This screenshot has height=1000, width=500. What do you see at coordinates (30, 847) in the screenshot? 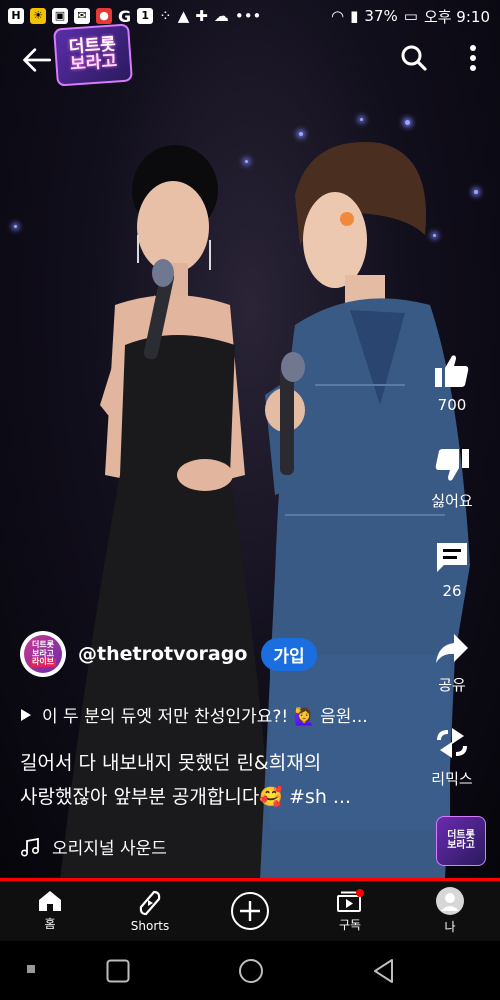
I see `music-note-icon` at bounding box center [30, 847].